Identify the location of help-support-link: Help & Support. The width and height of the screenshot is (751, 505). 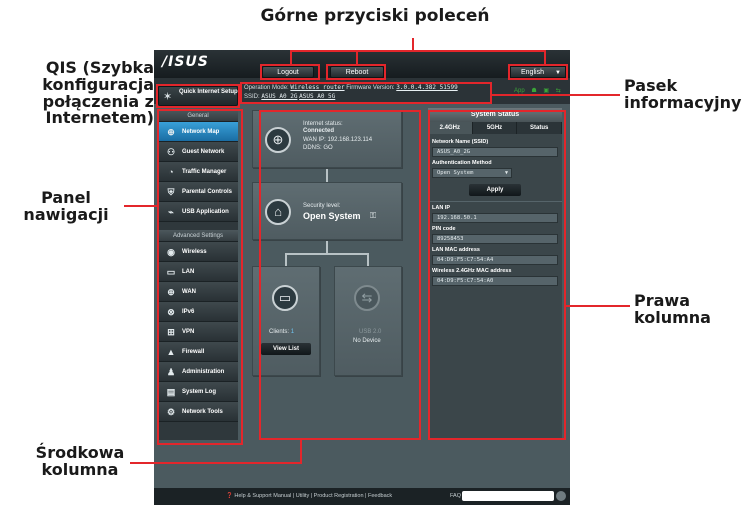
(252, 496).